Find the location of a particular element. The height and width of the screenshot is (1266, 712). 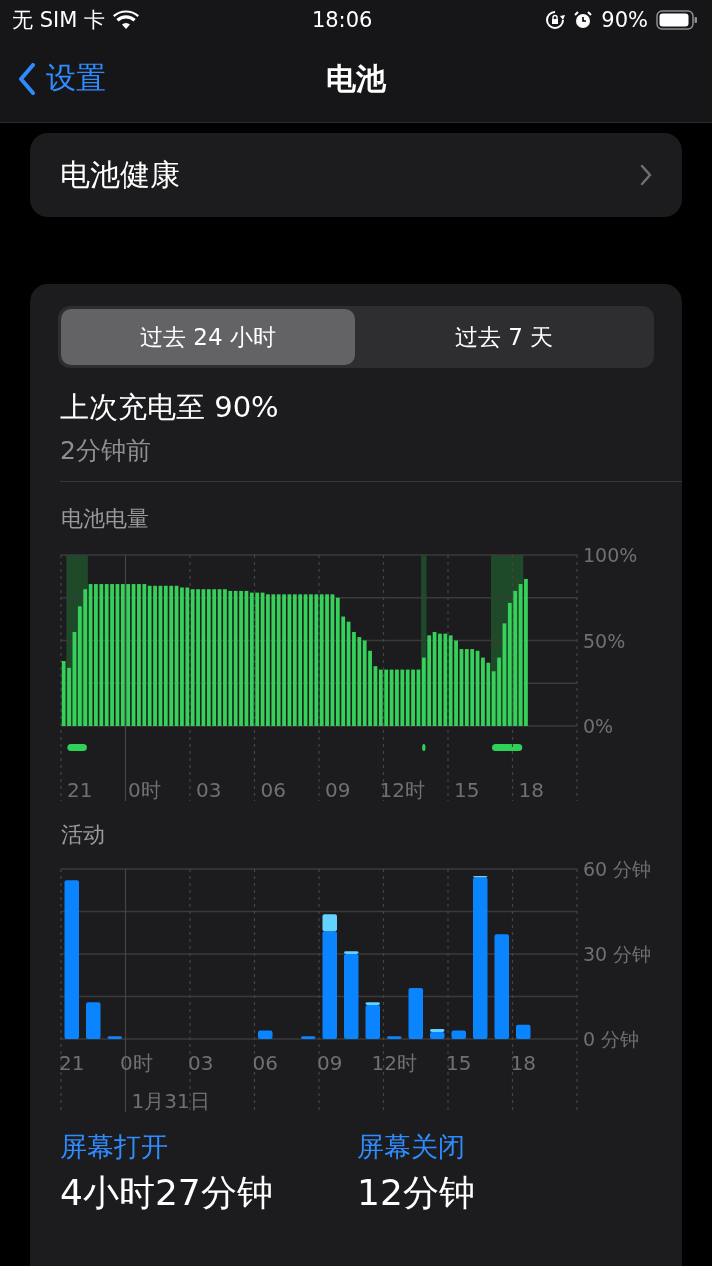

segment-tab: 过去 7 天 is located at coordinates (504, 337).